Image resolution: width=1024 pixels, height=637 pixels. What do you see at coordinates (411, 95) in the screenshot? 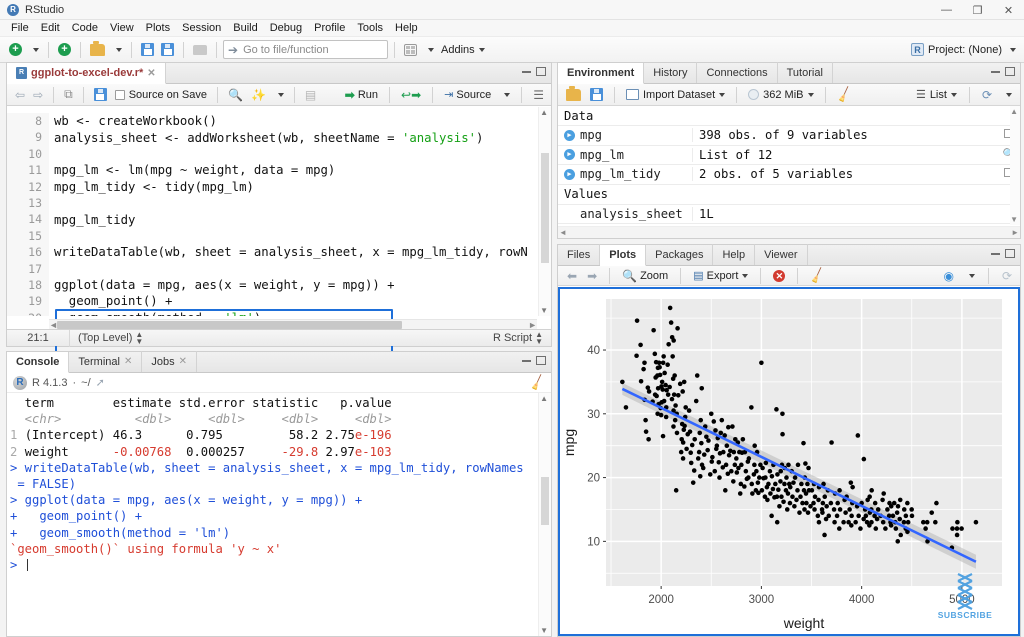
I see `re-run-icon: ↩➡` at bounding box center [411, 95].